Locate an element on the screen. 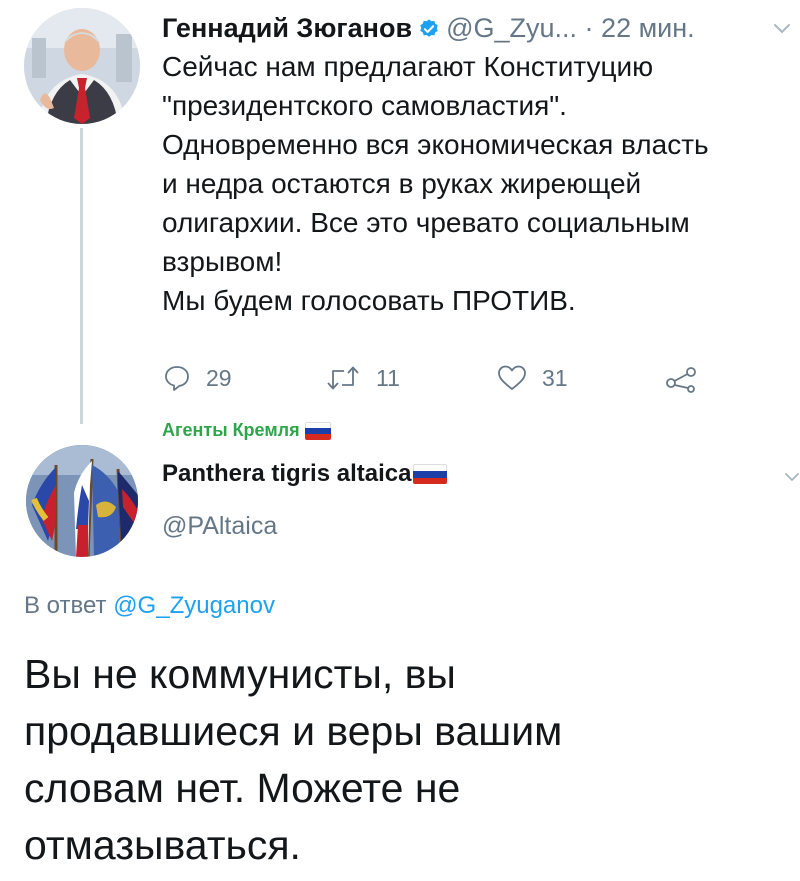  reply-author-avatar is located at coordinates (82, 501).